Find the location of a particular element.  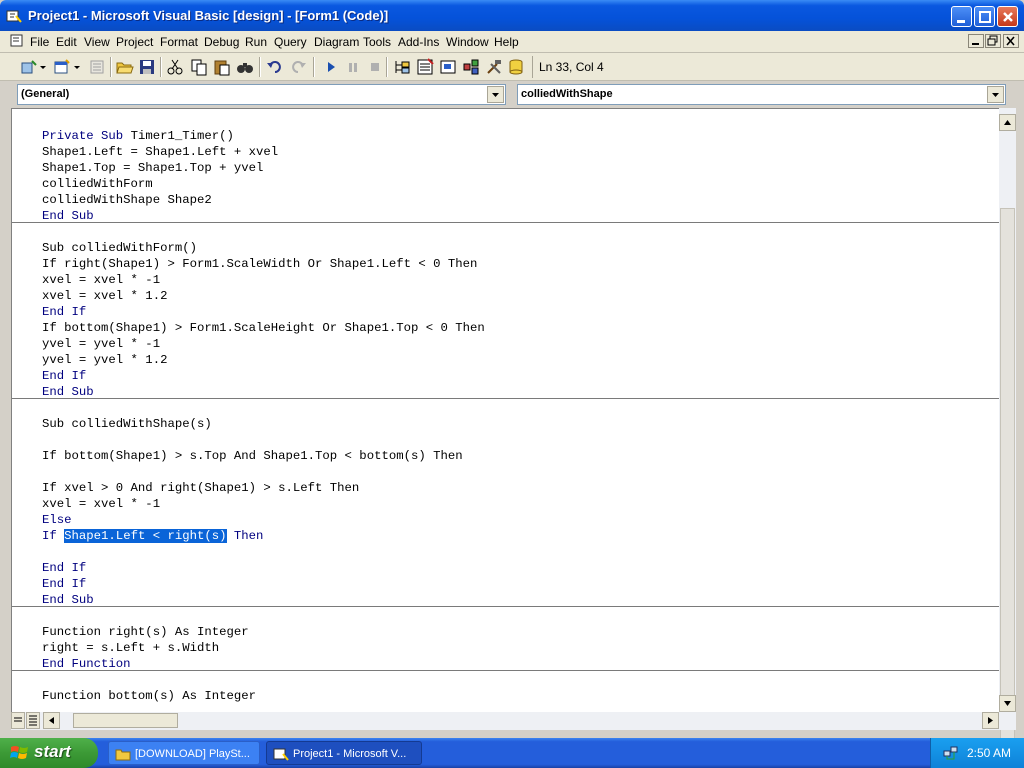

scroll-down-button is located at coordinates (1007, 703).